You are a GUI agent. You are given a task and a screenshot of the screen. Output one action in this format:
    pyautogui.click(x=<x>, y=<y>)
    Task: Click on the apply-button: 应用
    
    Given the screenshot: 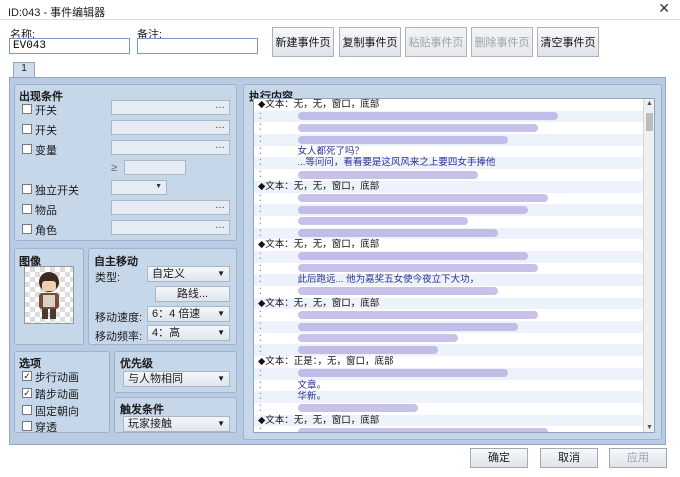 What is the action you would take?
    pyautogui.click(x=638, y=458)
    